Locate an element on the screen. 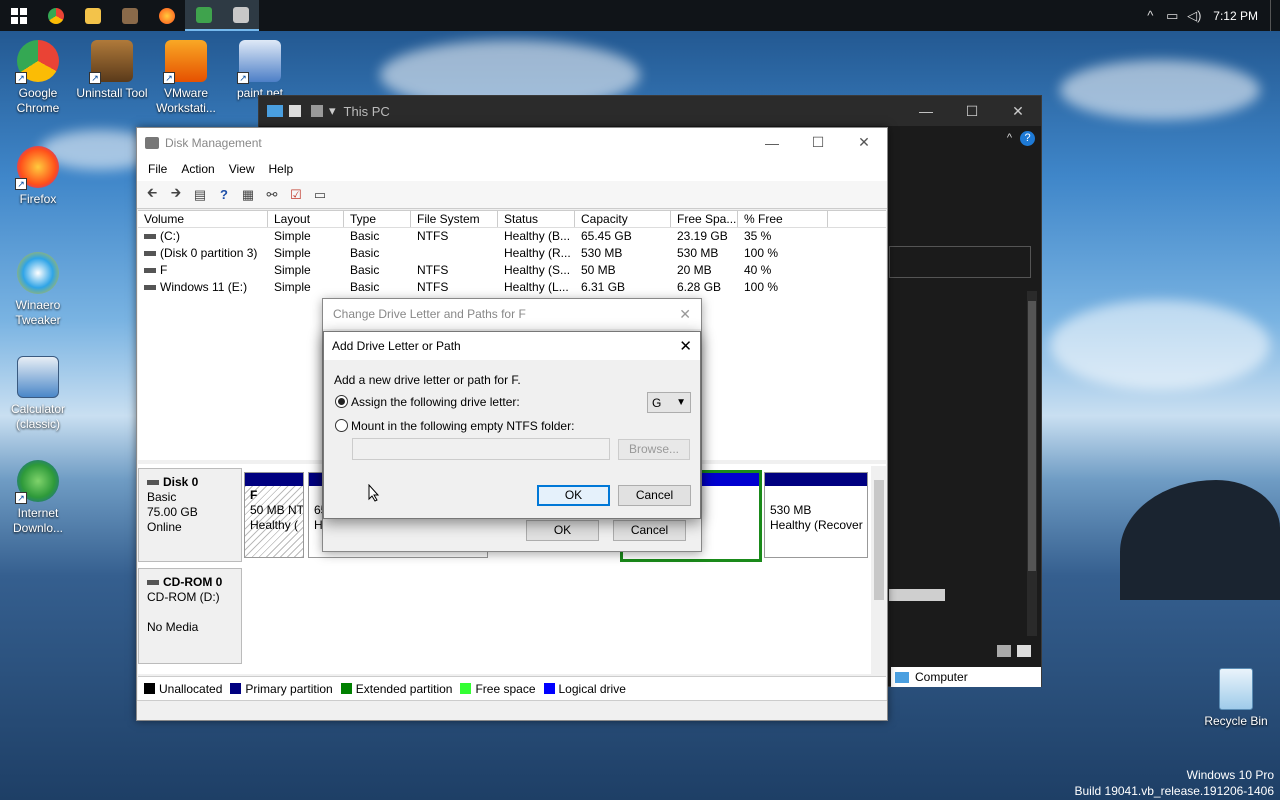 This screenshot has width=1280, height=800. desktop-icon-uninstall-tool: ↗ Uninstall Tool is located at coordinates (112, 70).